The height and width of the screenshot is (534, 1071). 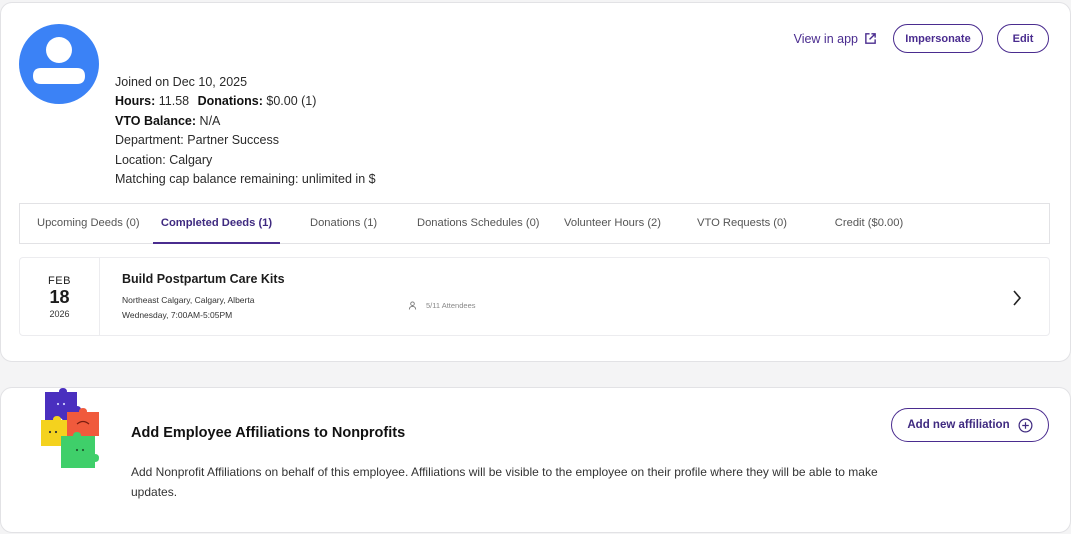 I want to click on tab-credit: Credit ($0.00), so click(x=869, y=223).